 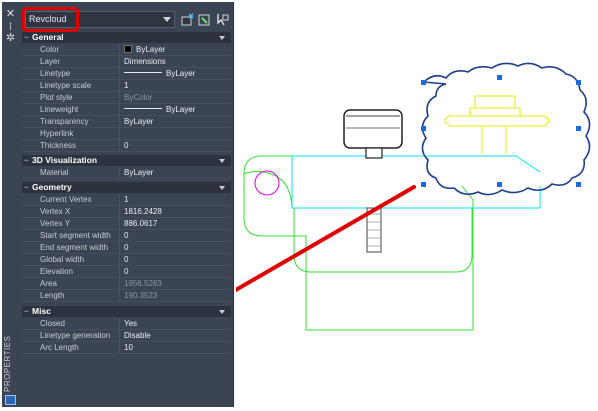 What do you see at coordinates (52, 295) in the screenshot?
I see `prop-label: Length` at bounding box center [52, 295].